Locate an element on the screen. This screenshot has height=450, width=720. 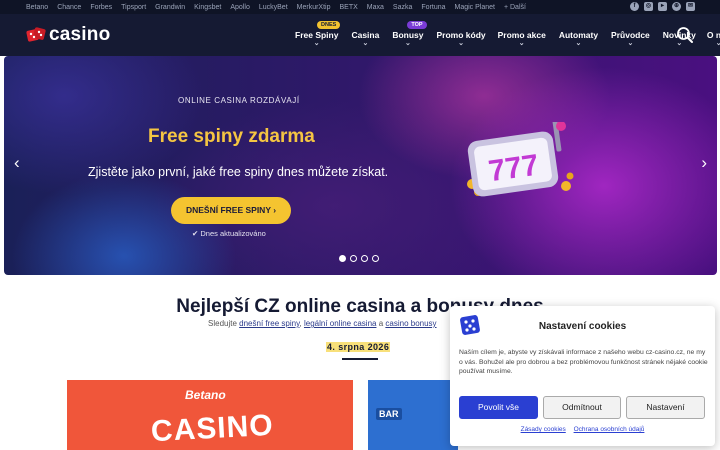
partner-link: Maxa is located at coordinates (375, 7).